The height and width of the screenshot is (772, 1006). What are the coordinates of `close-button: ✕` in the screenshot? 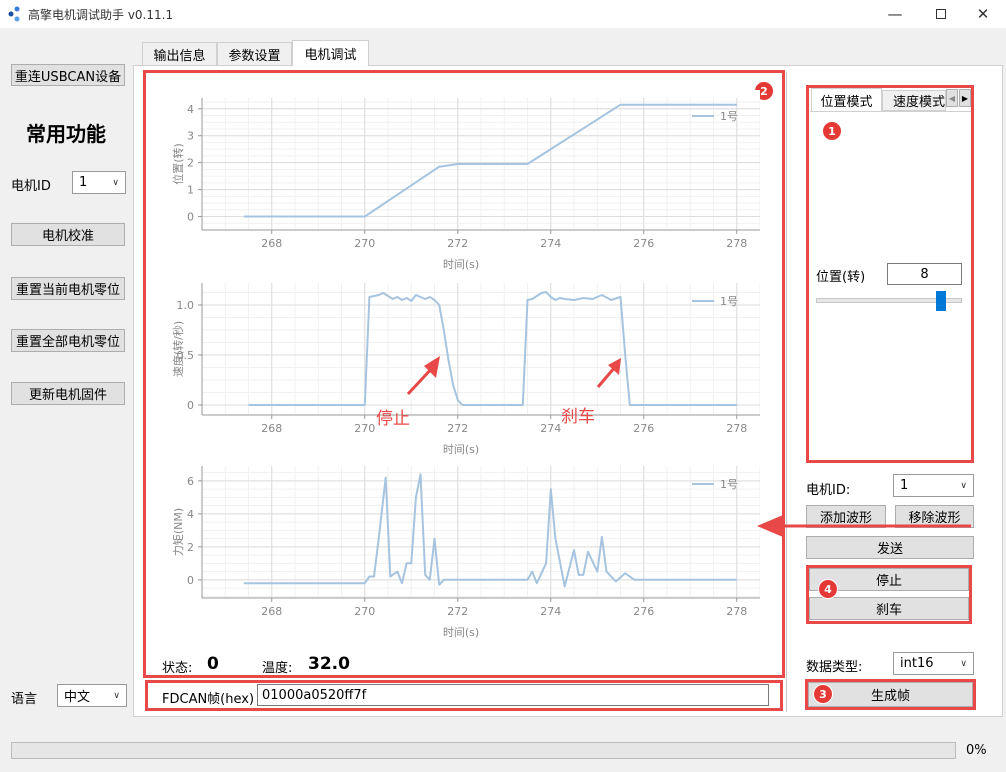 It's located at (983, 14).